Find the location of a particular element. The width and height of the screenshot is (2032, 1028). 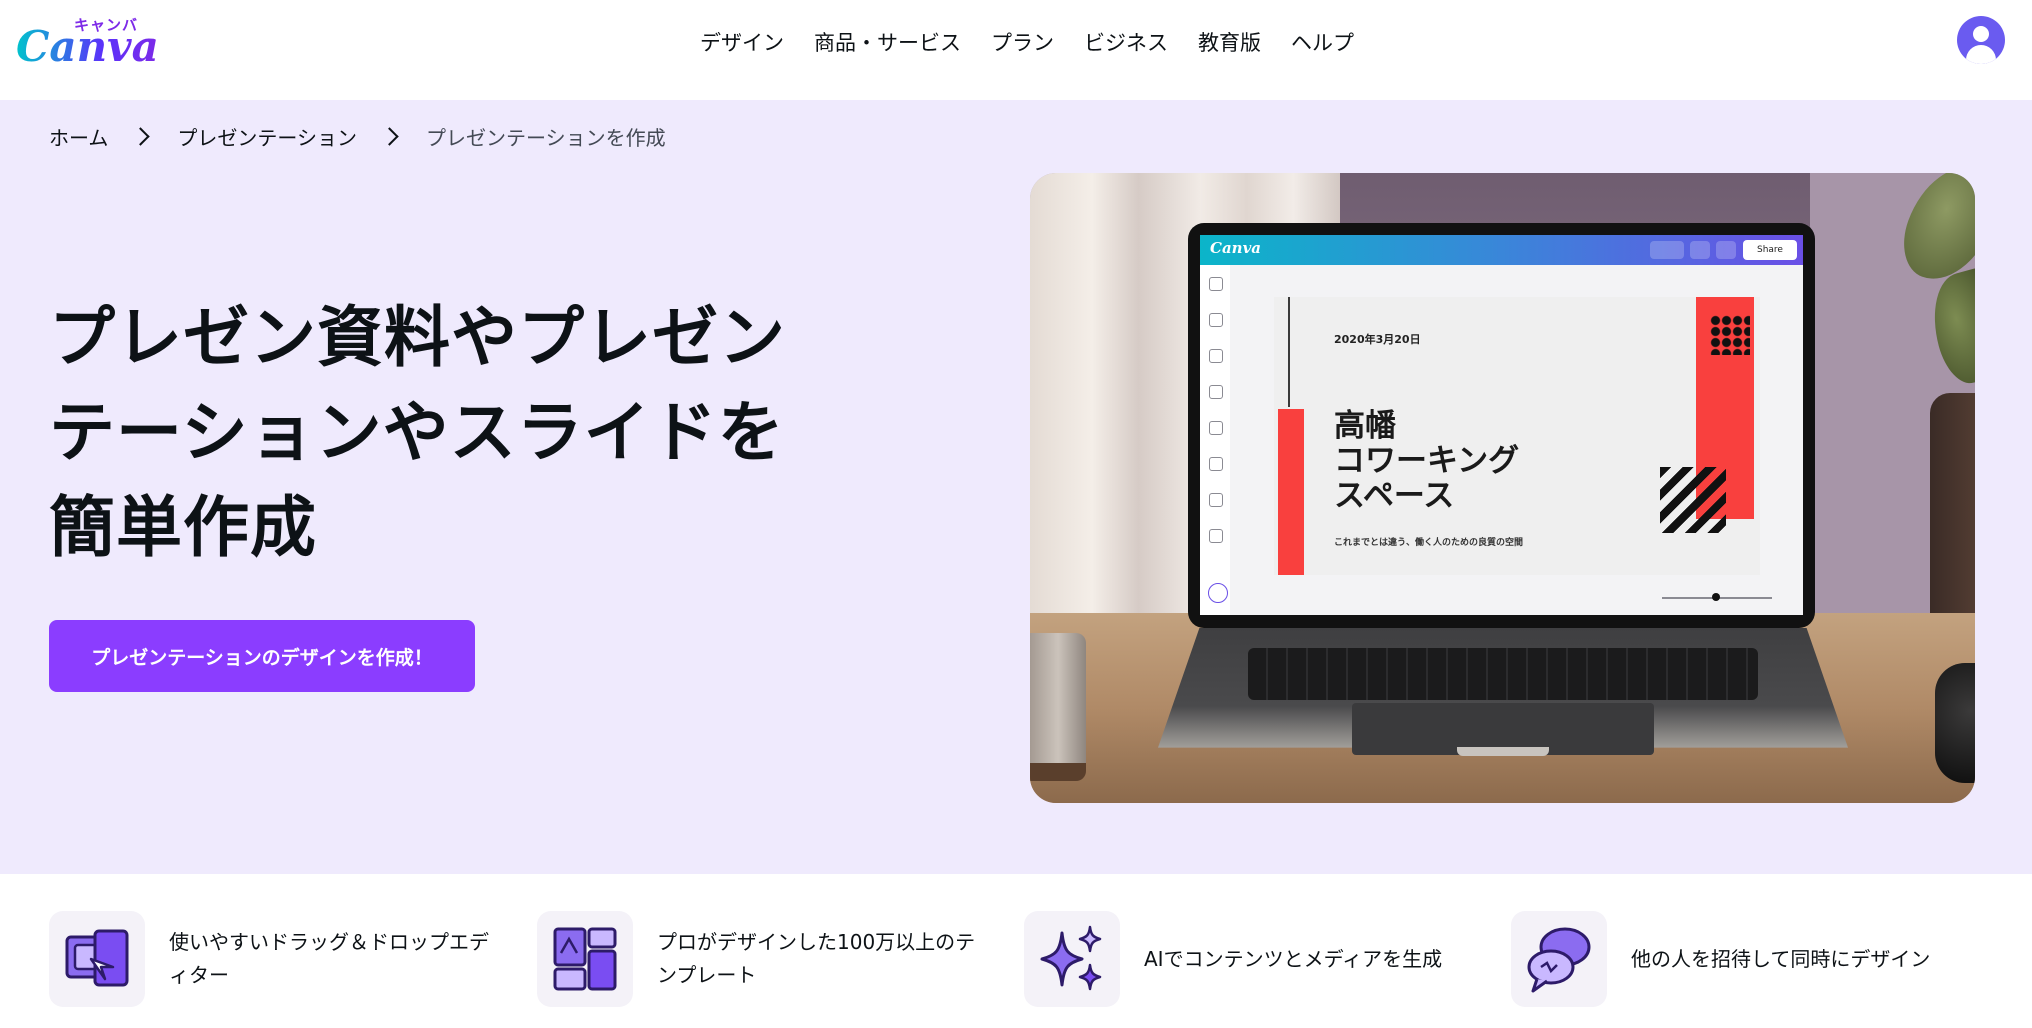

mockup-chart-icon is located at coordinates (1700, 250).